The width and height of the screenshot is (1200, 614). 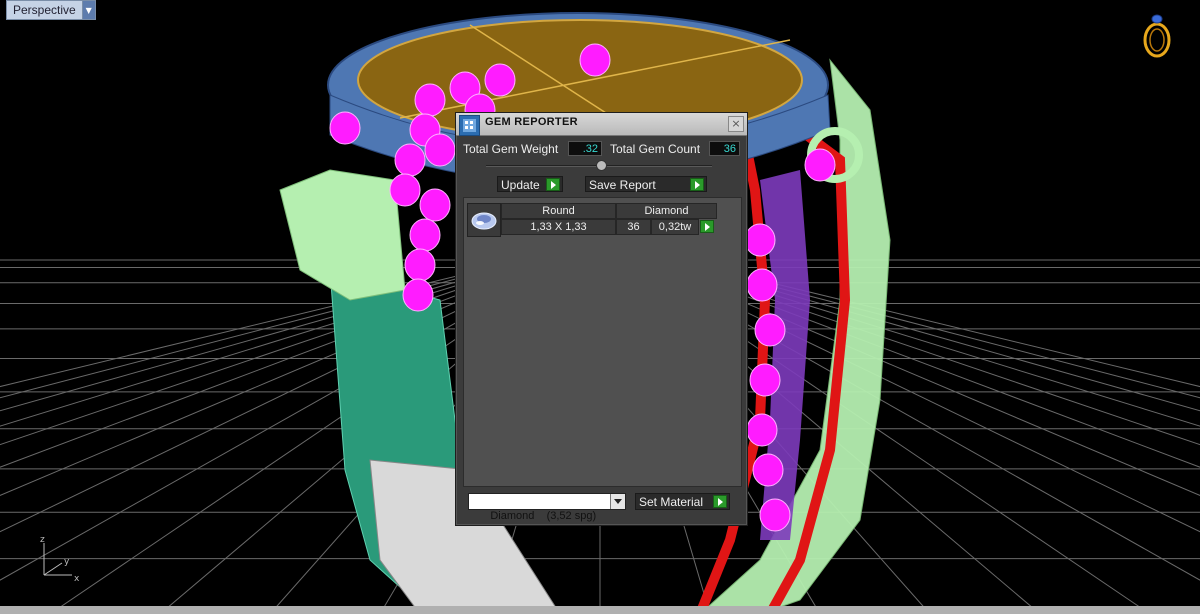 I want to click on gem-material-header: Diamond, so click(x=666, y=211).